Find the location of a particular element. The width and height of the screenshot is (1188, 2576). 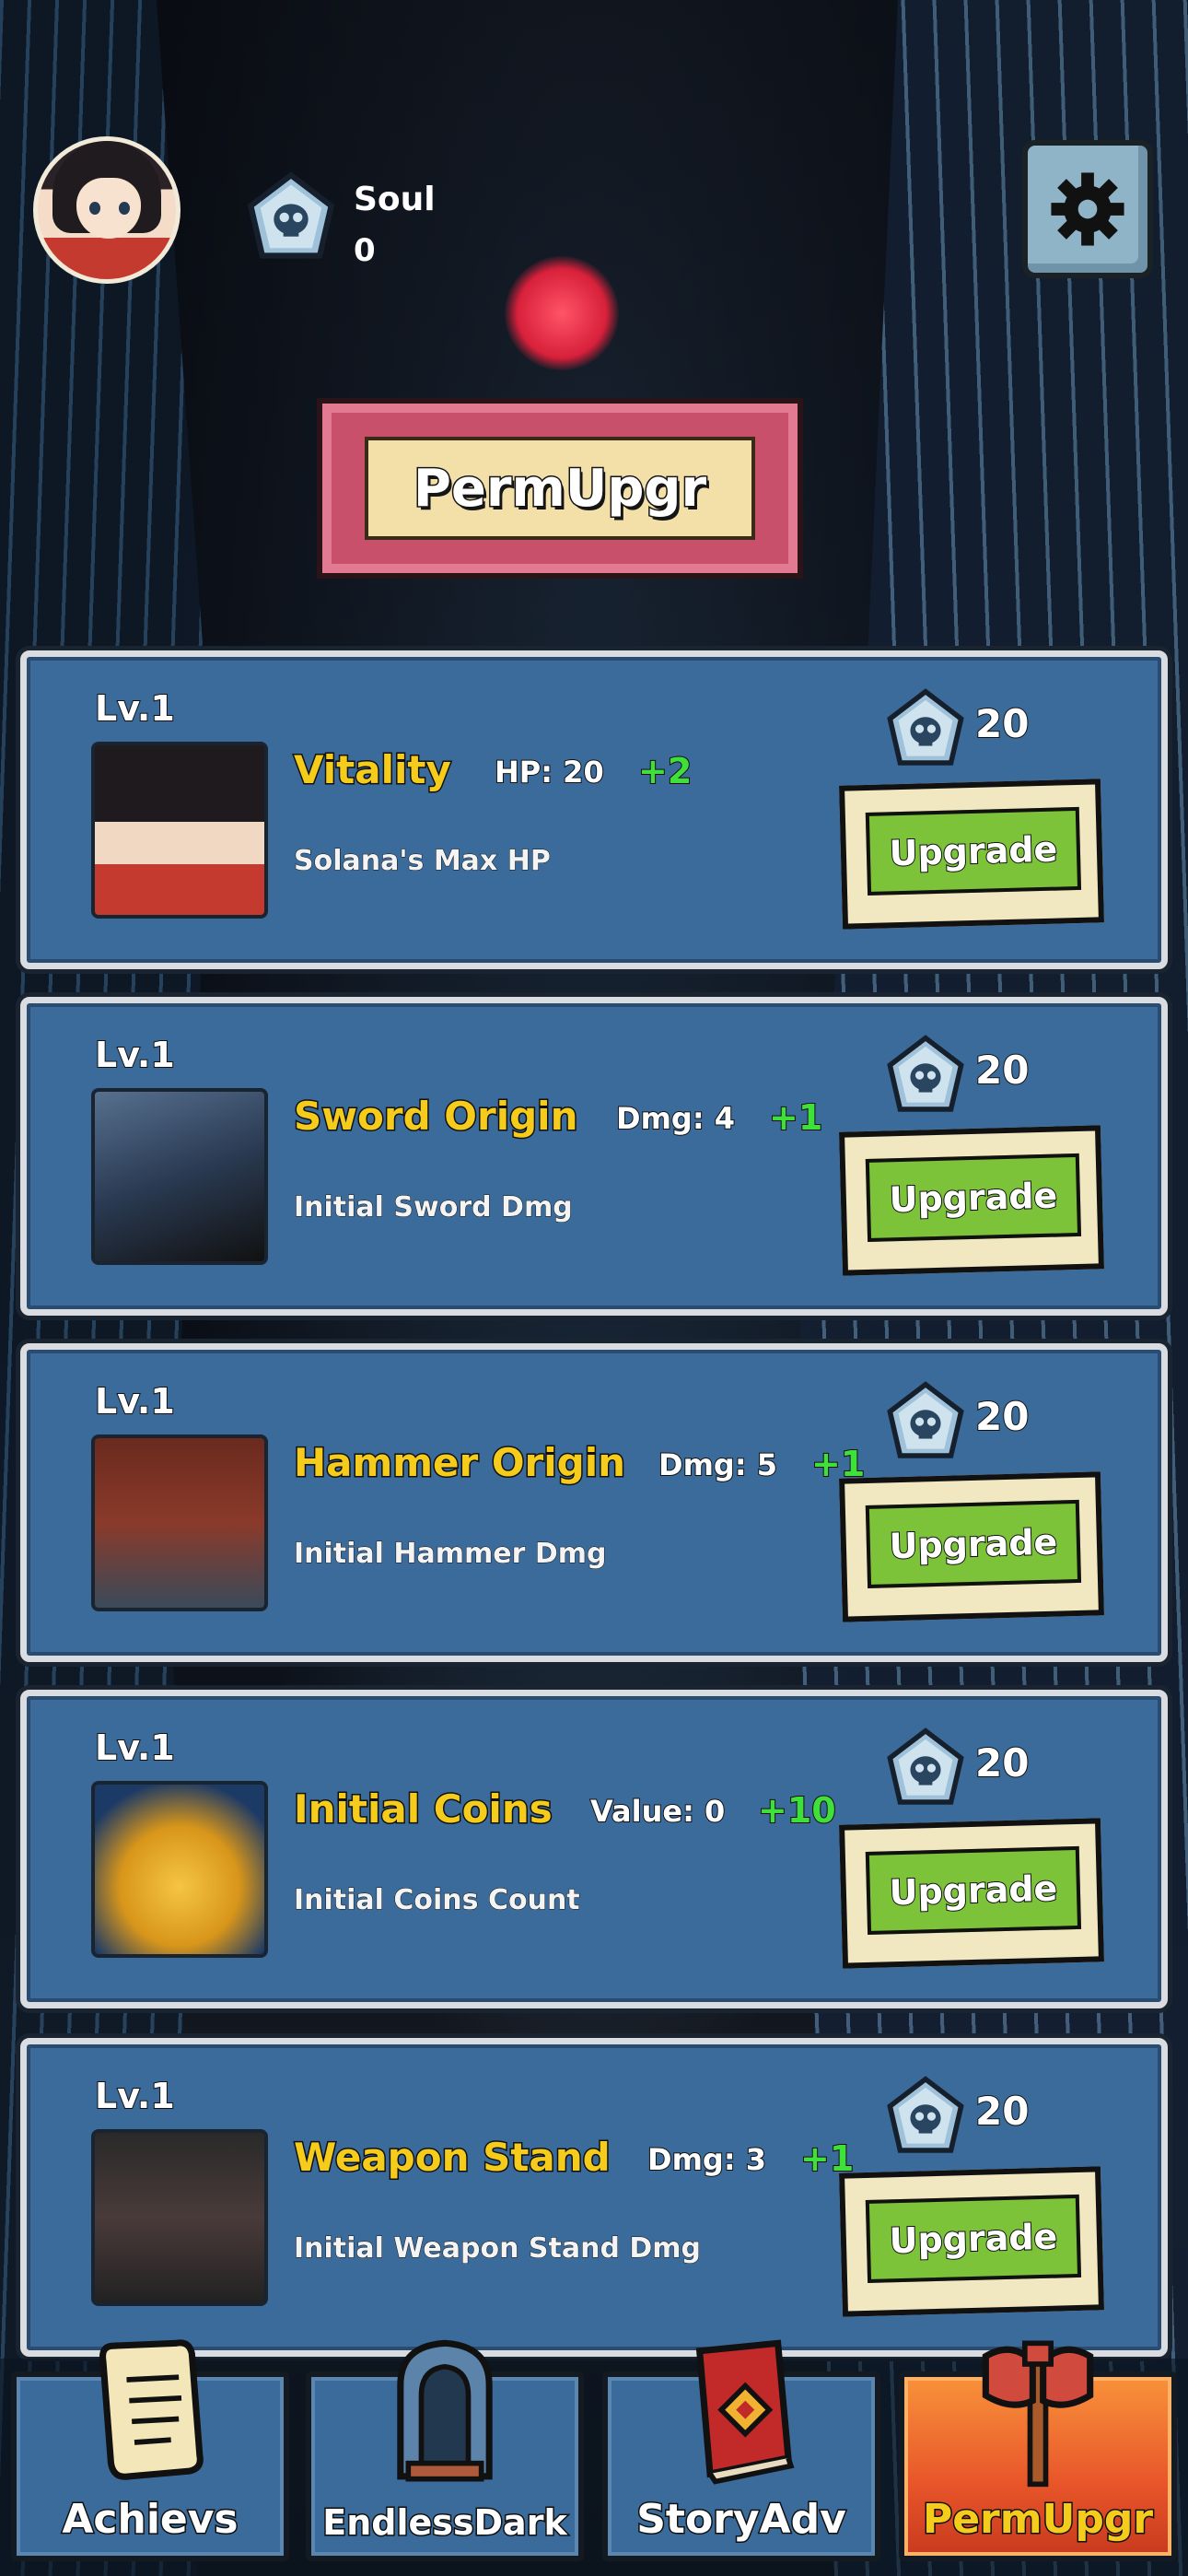

gate-icon is located at coordinates (445, 2410).